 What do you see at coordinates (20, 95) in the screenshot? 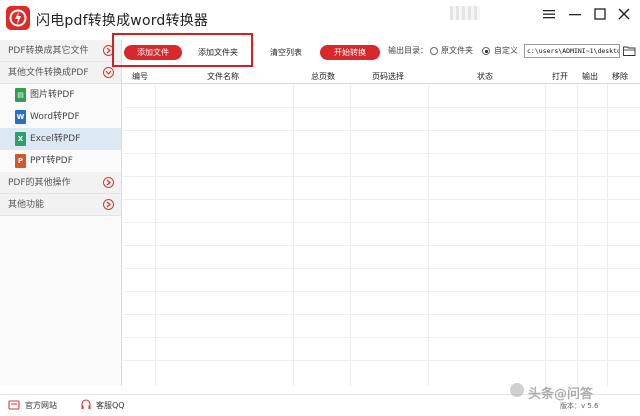
I see `image-file-icon: ▤` at bounding box center [20, 95].